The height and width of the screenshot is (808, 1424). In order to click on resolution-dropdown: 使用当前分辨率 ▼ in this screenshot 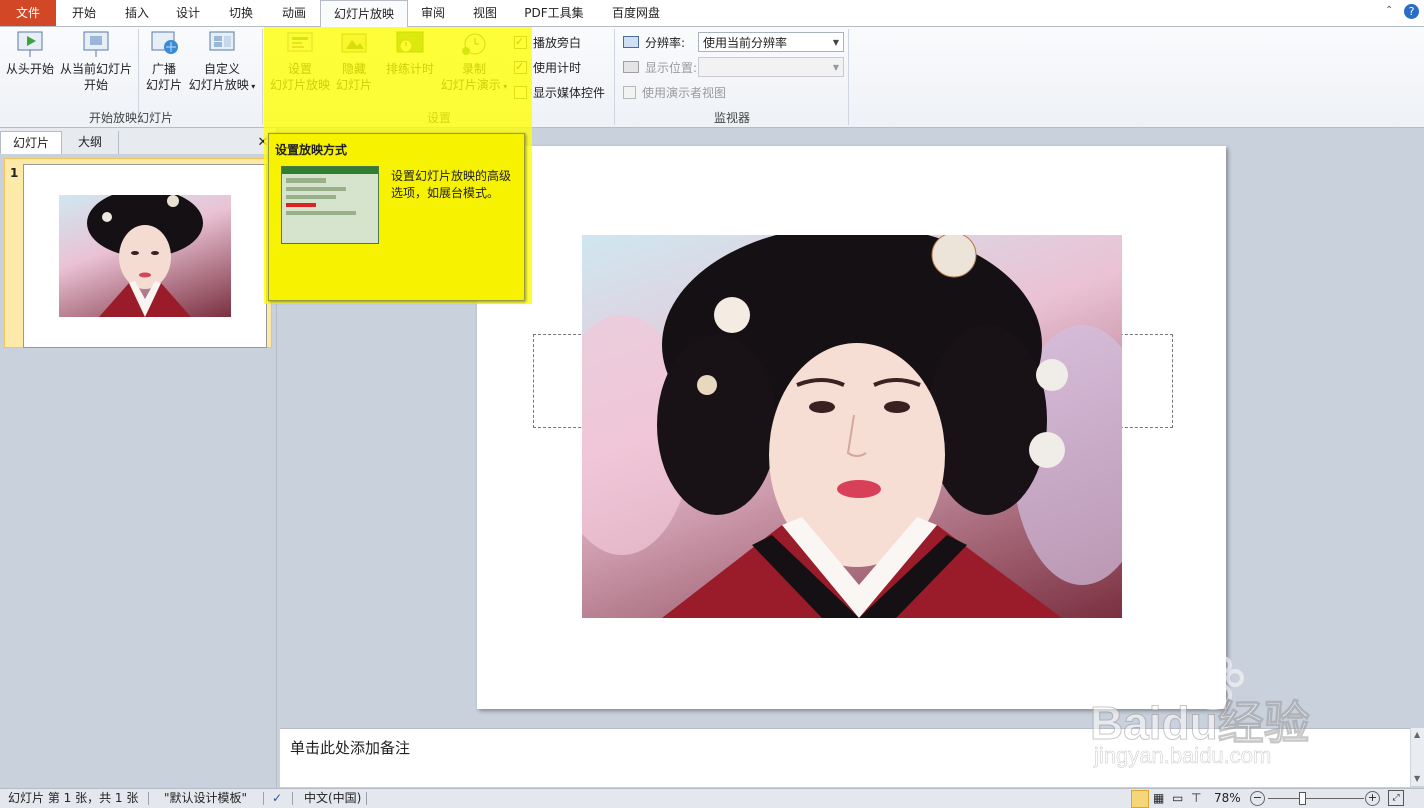, I will do `click(771, 42)`.